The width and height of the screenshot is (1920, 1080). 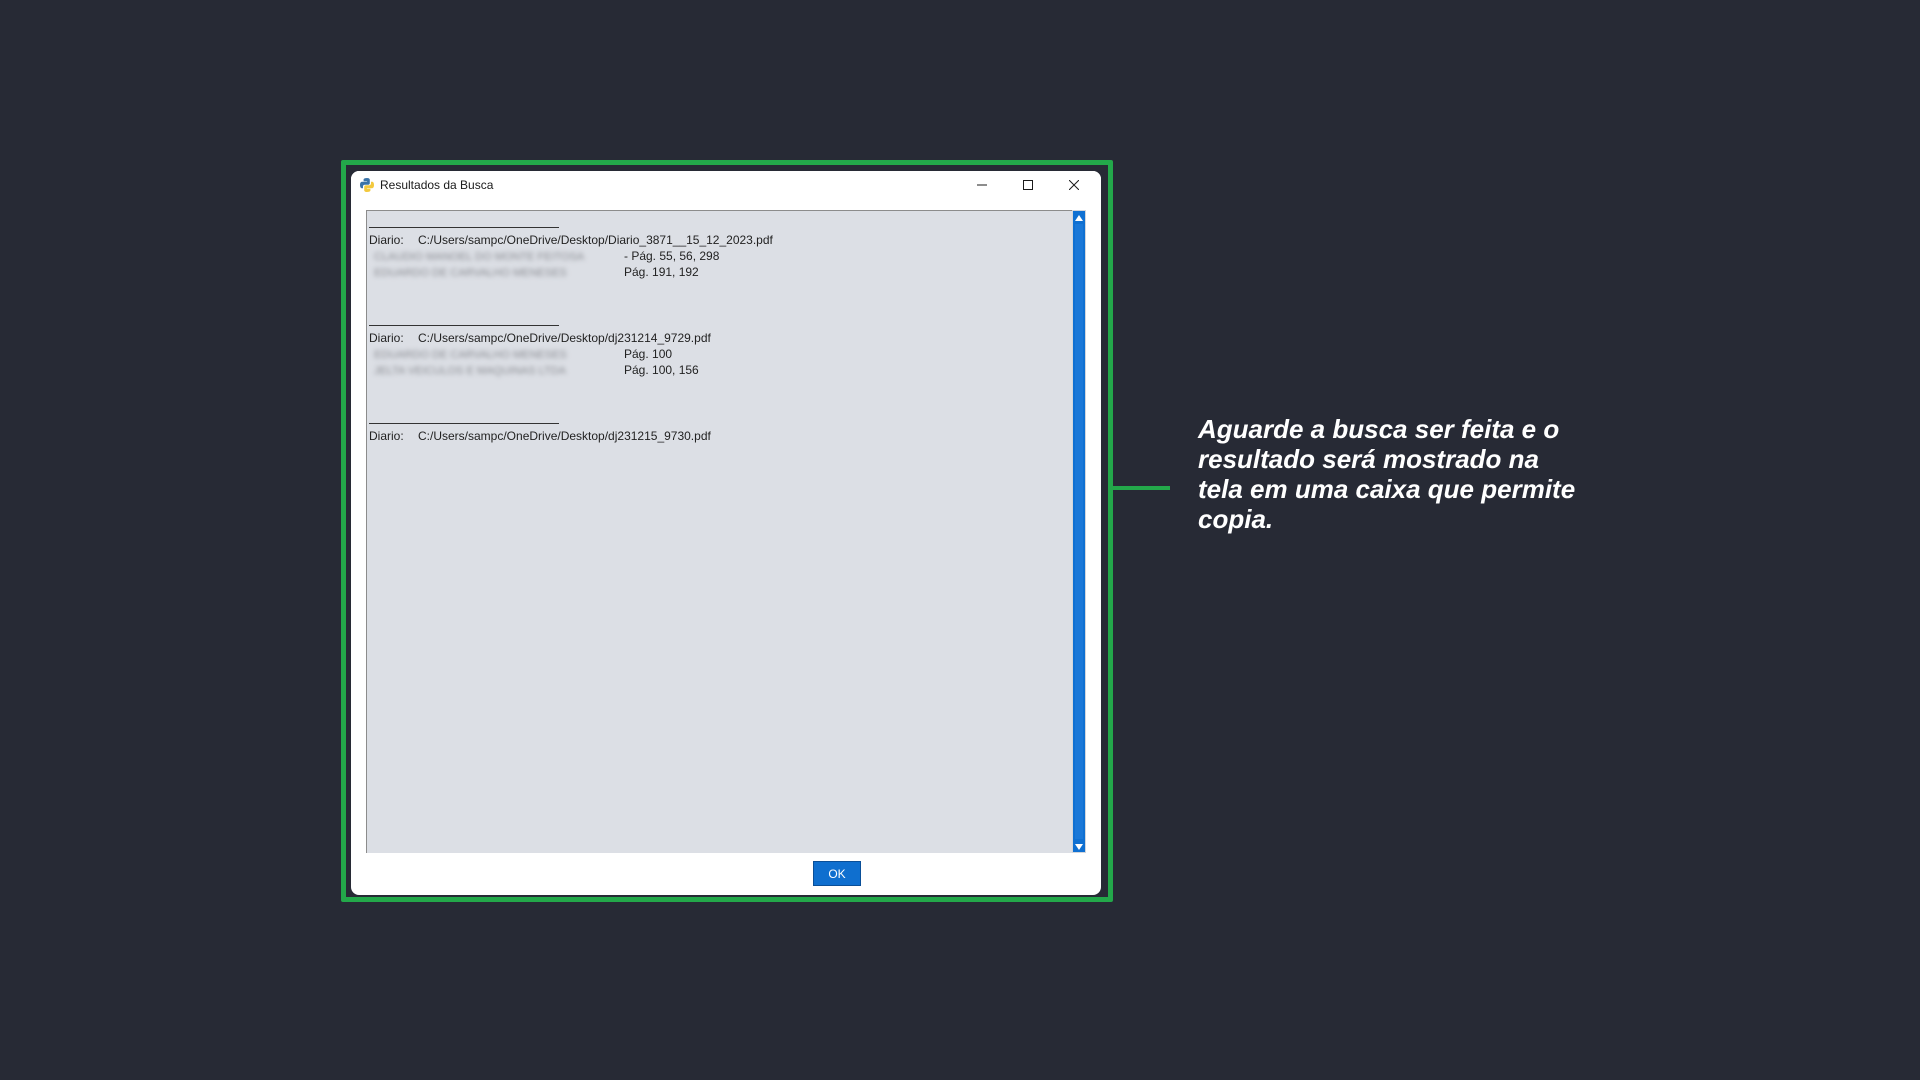 What do you see at coordinates (661, 272) in the screenshot?
I see `match-pages: Pág. 191, 192` at bounding box center [661, 272].